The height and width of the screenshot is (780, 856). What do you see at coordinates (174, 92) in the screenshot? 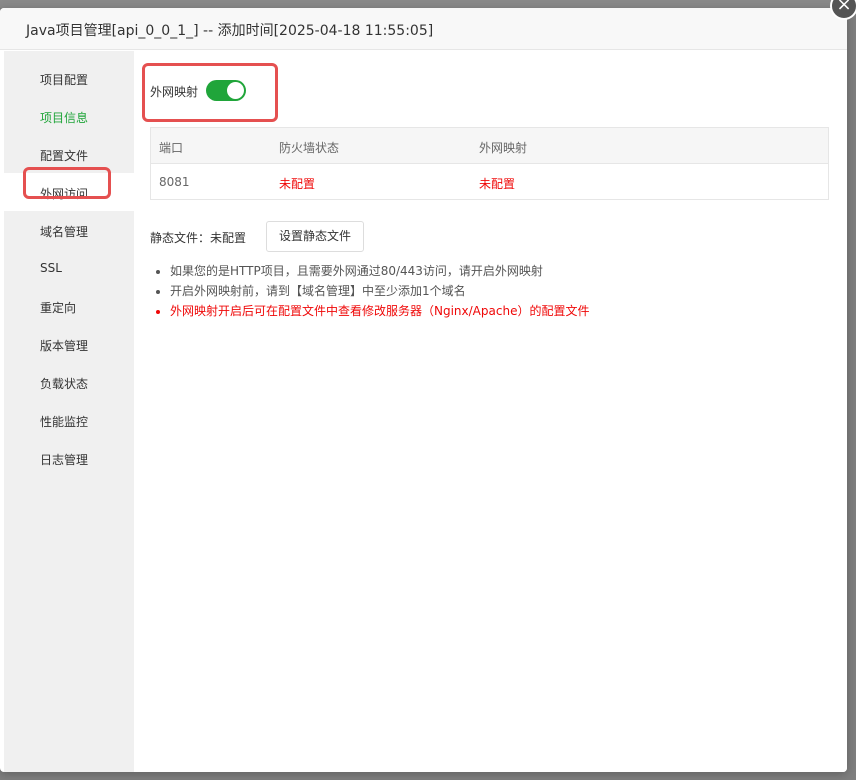
I see `mapping-toggle-label: 外网映射` at bounding box center [174, 92].